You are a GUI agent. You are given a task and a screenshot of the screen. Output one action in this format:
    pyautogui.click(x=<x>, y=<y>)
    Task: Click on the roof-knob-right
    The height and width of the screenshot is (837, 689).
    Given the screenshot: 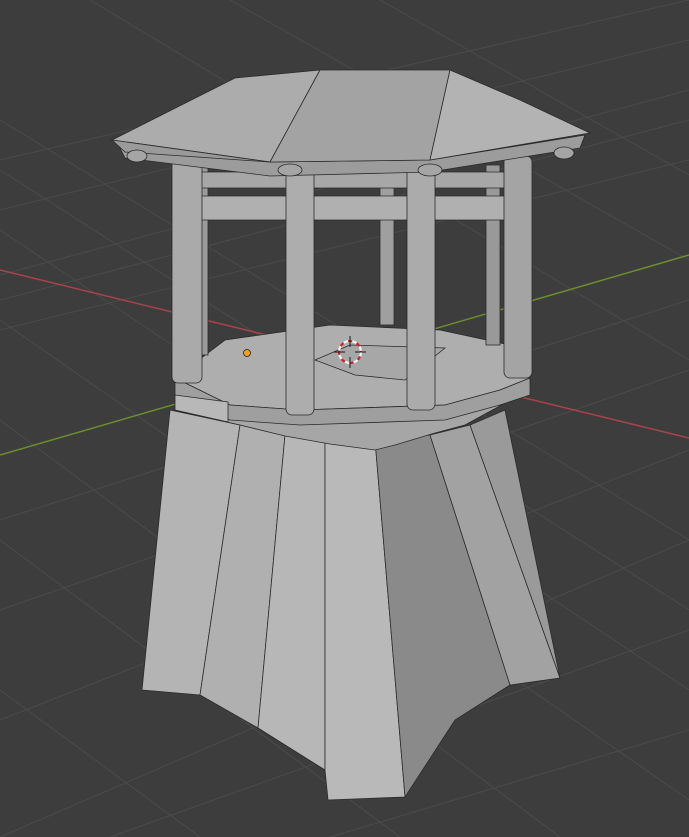 What is the action you would take?
    pyautogui.click(x=564, y=153)
    